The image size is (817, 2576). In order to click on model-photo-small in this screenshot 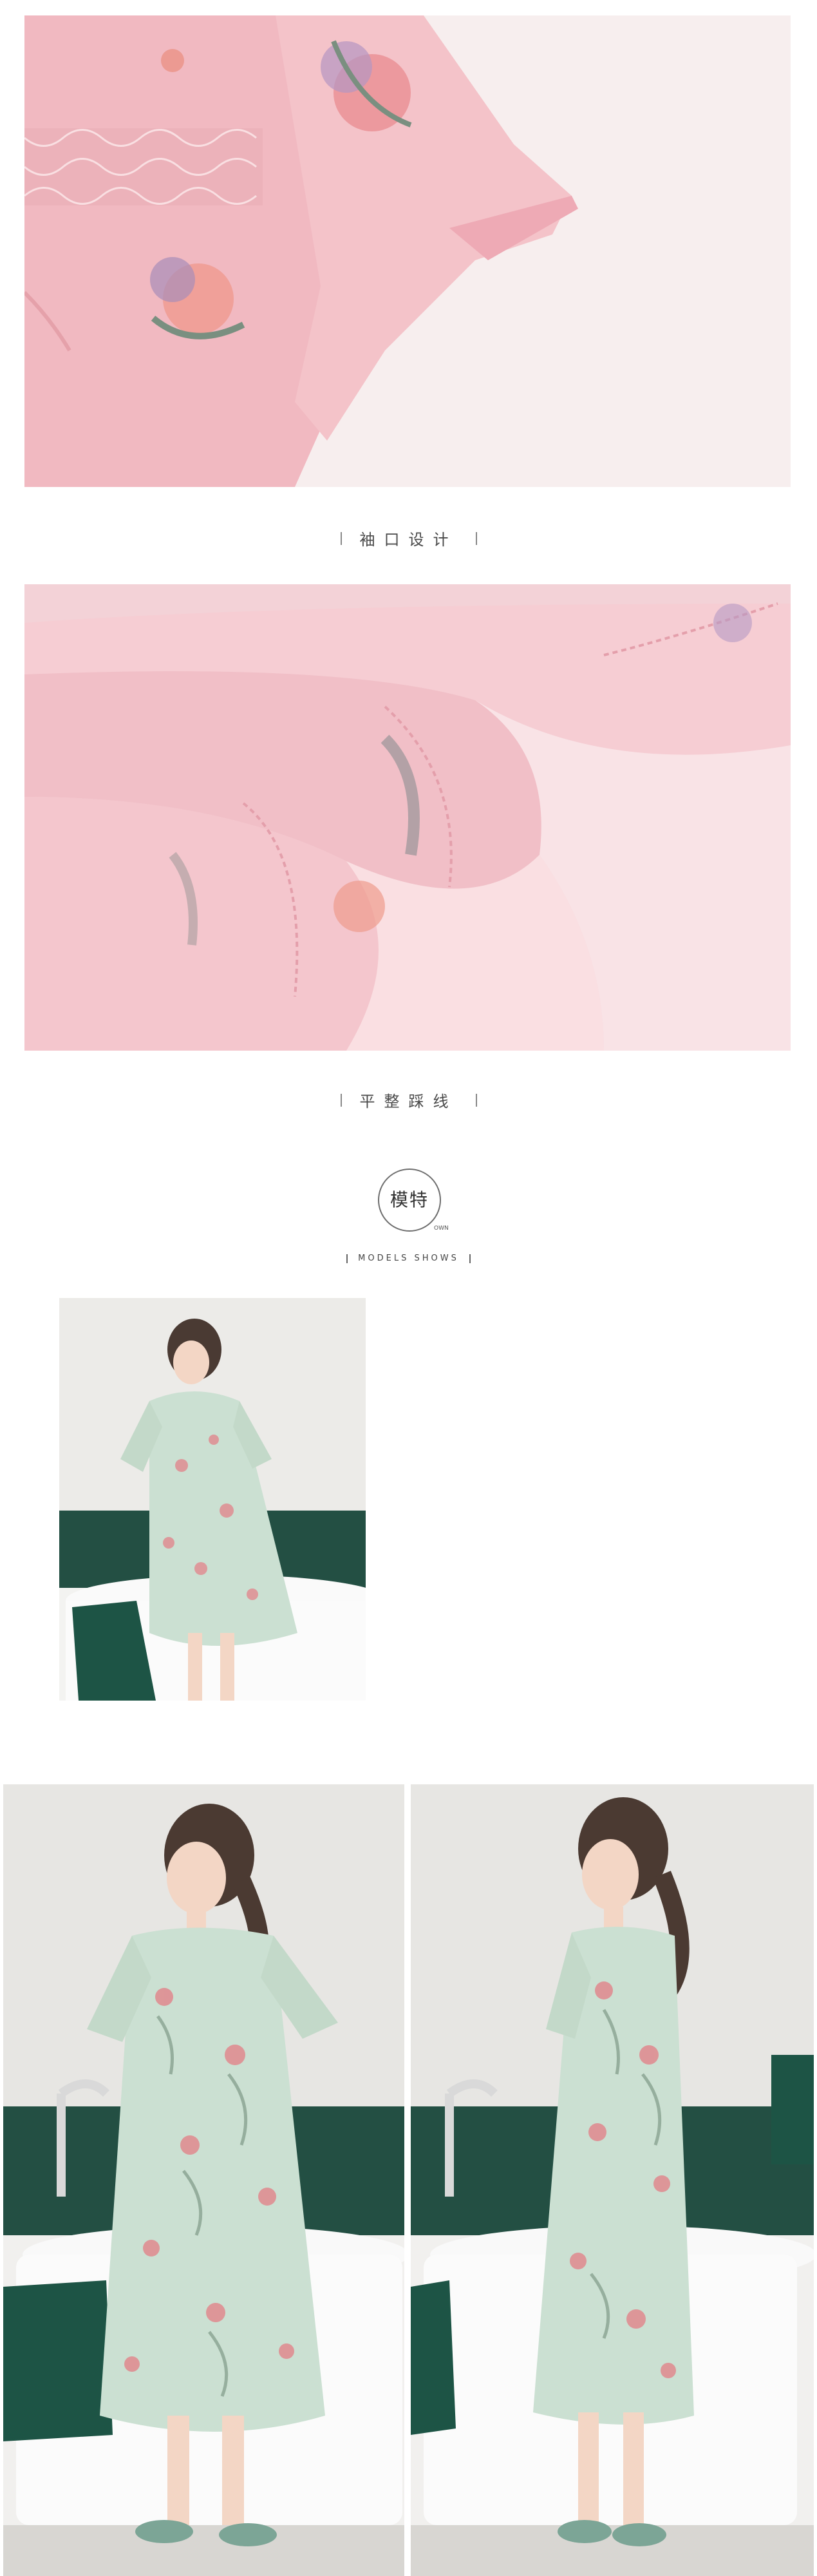, I will do `click(213, 1499)`.